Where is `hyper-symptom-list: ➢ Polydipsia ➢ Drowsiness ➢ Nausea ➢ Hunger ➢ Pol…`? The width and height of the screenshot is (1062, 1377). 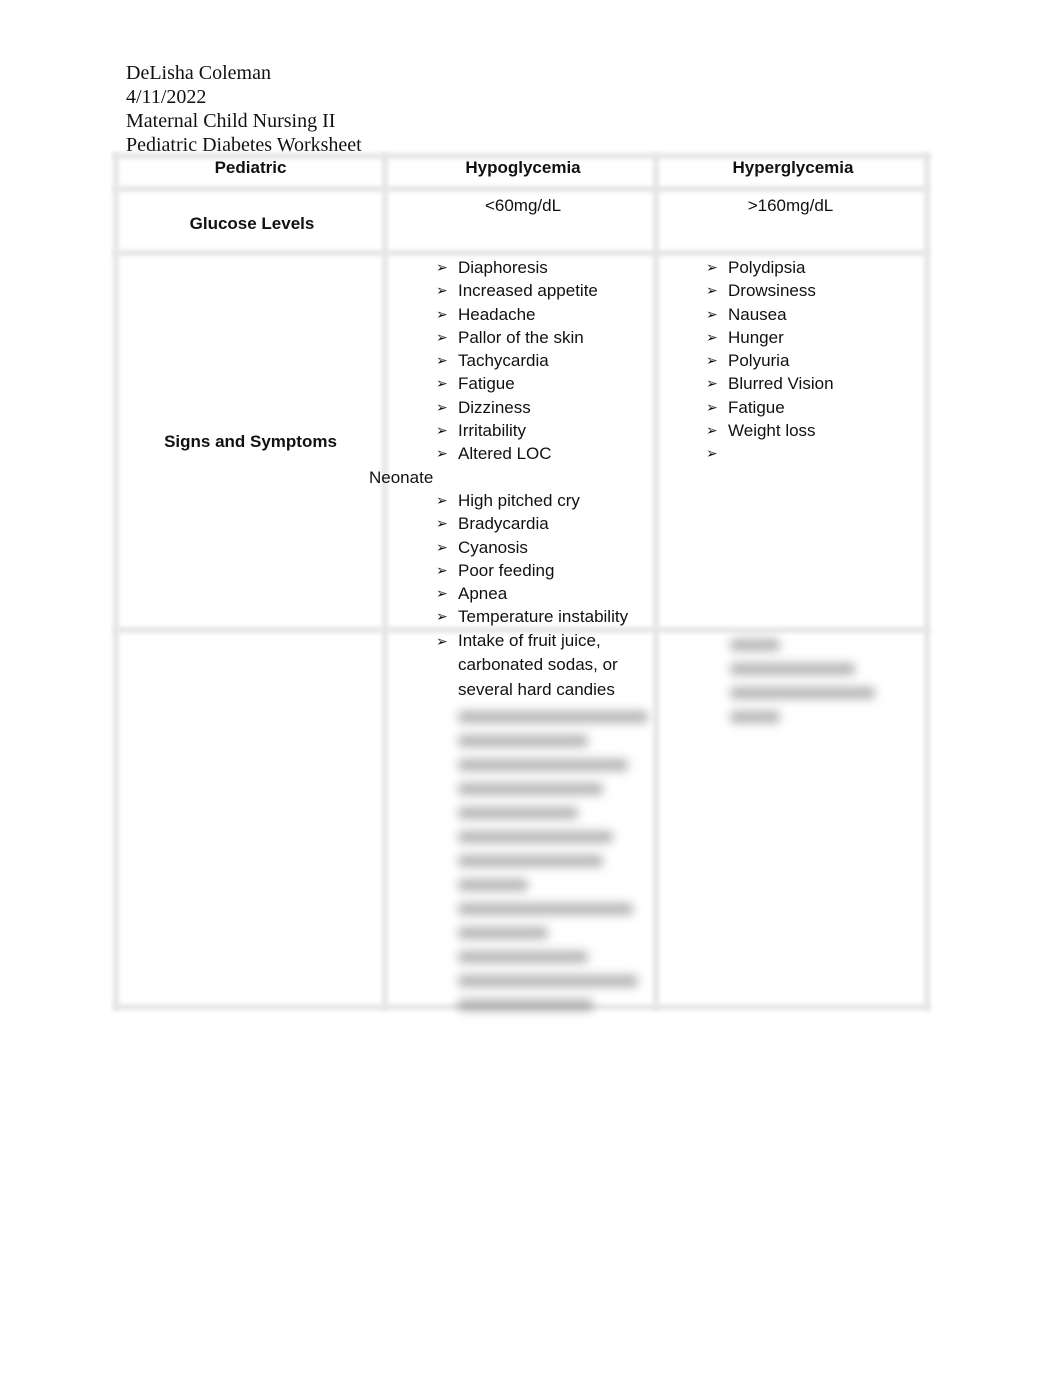 hyper-symptom-list: ➢ Polydipsia ➢ Drowsiness ➢ Nausea ➢ Hunger ➢ Pol… is located at coordinates (810, 358).